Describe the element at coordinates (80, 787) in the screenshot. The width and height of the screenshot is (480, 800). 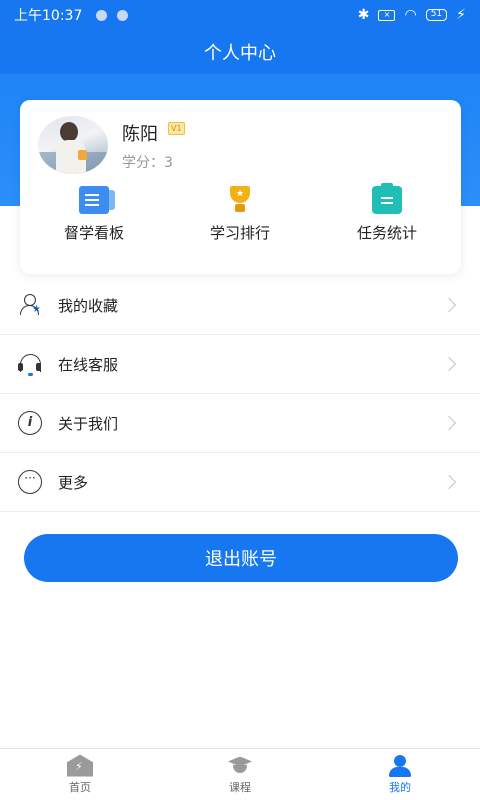
I see `tab-label: 首页` at that location.